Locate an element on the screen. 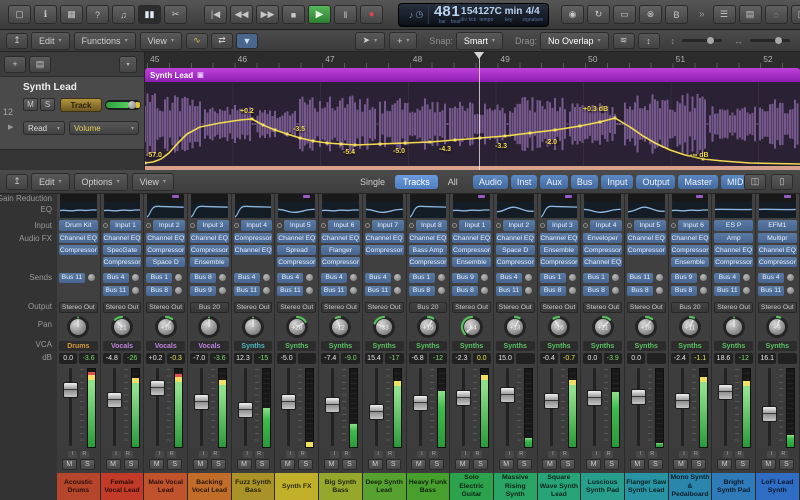 This screenshot has width=800, height=500. disclosure-triangle-icon: ▶ is located at coordinates (10, 127).